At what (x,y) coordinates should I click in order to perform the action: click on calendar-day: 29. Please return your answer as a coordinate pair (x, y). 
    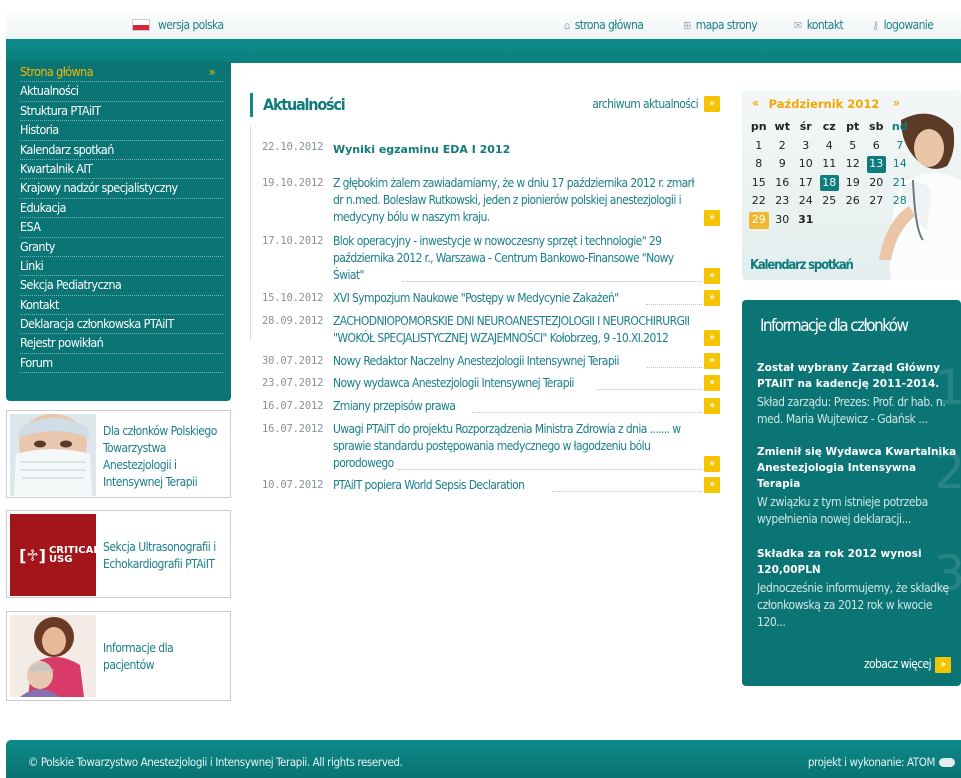
    Looking at the image, I should click on (759, 220).